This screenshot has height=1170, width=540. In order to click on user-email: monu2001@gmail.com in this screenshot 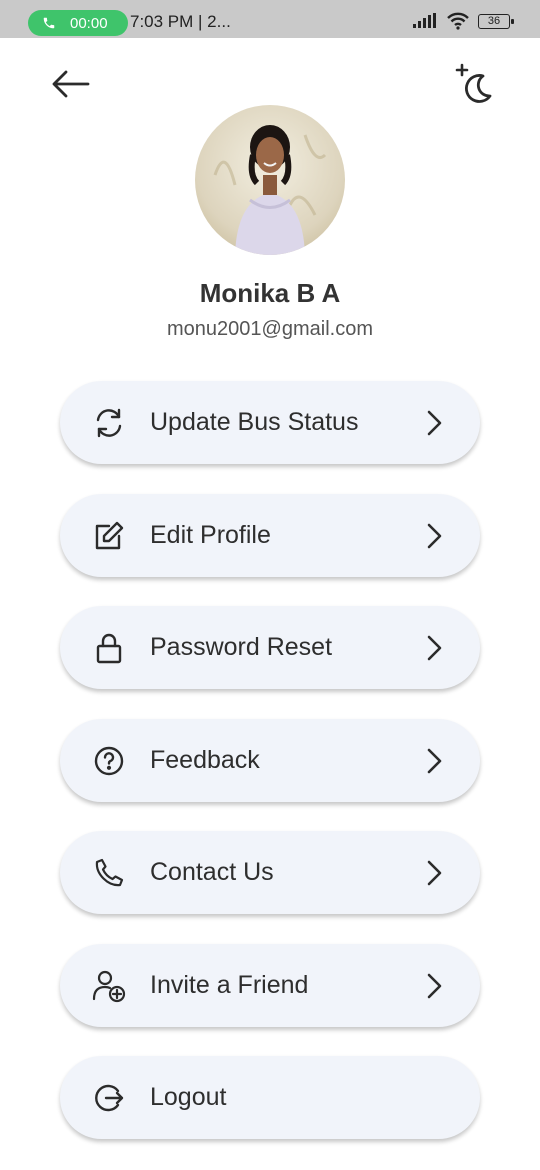, I will do `click(270, 329)`.